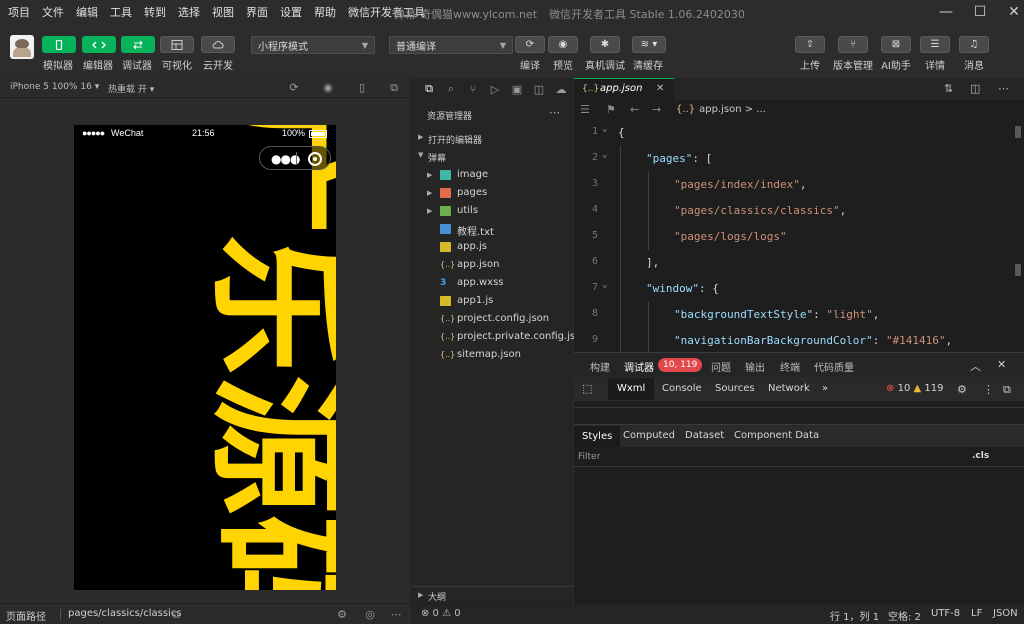 The height and width of the screenshot is (624, 1024). Describe the element at coordinates (138, 44) in the screenshot. I see `debugger-toggle-button` at that location.